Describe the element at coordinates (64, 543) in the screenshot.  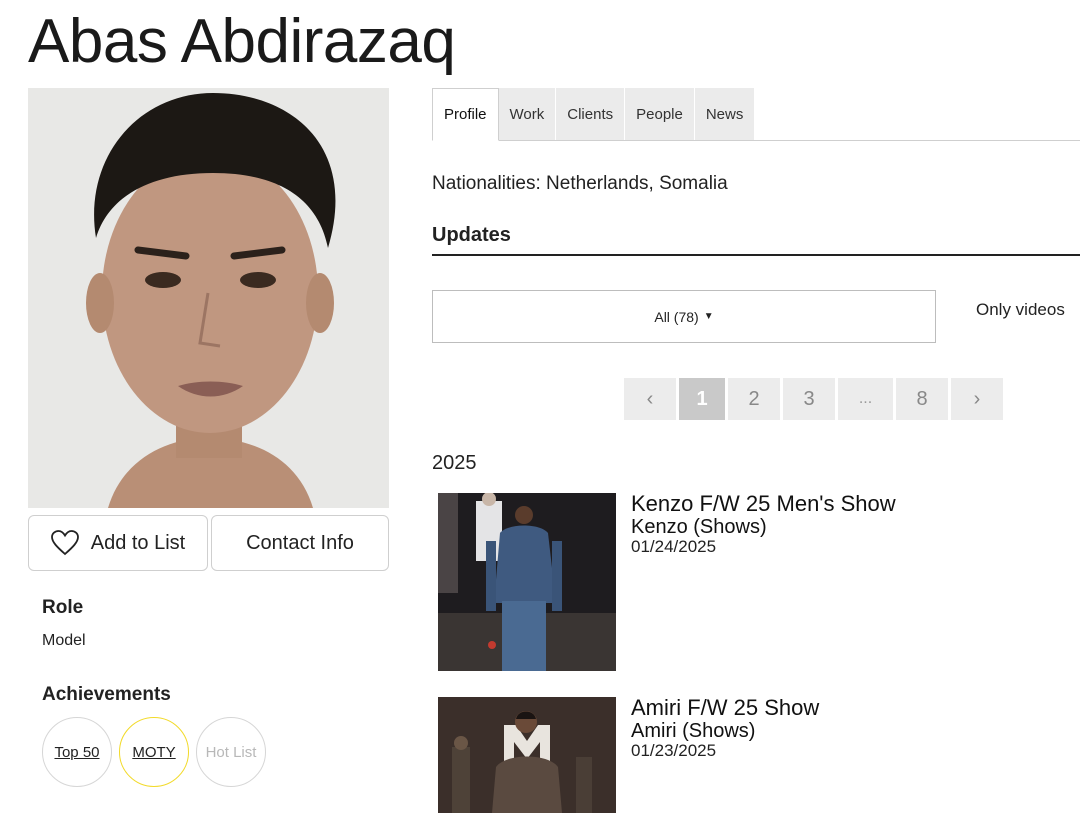
I see `heart-icon` at that location.